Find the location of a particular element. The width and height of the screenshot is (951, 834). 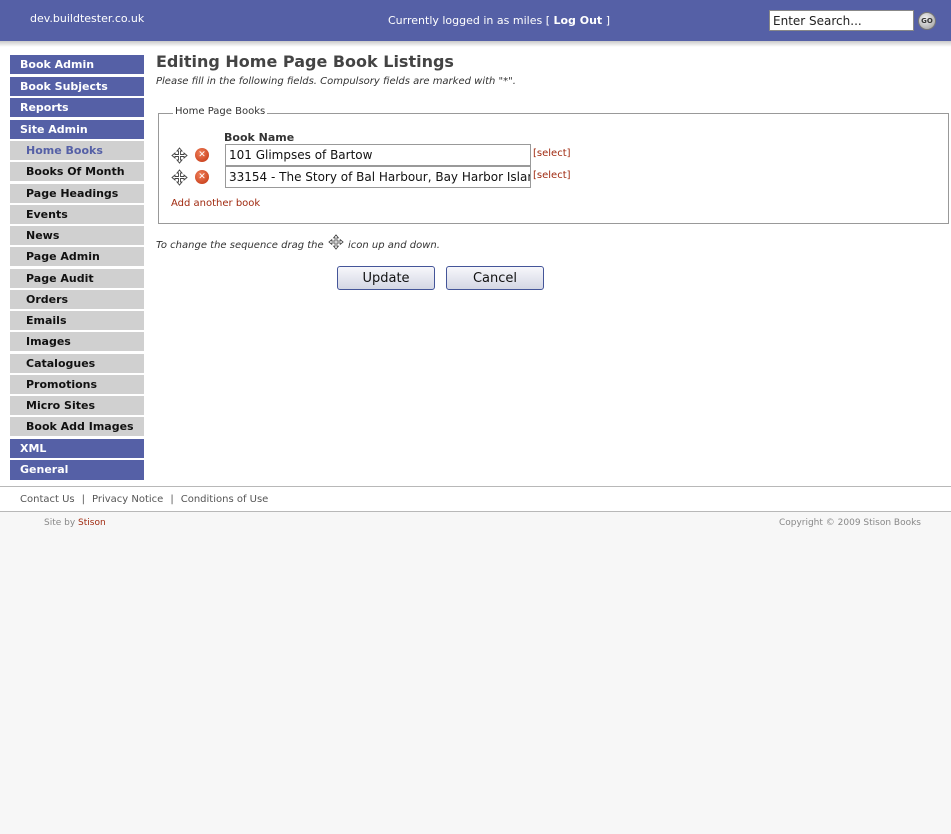

sidebar-item-images: Images is located at coordinates (77, 342).